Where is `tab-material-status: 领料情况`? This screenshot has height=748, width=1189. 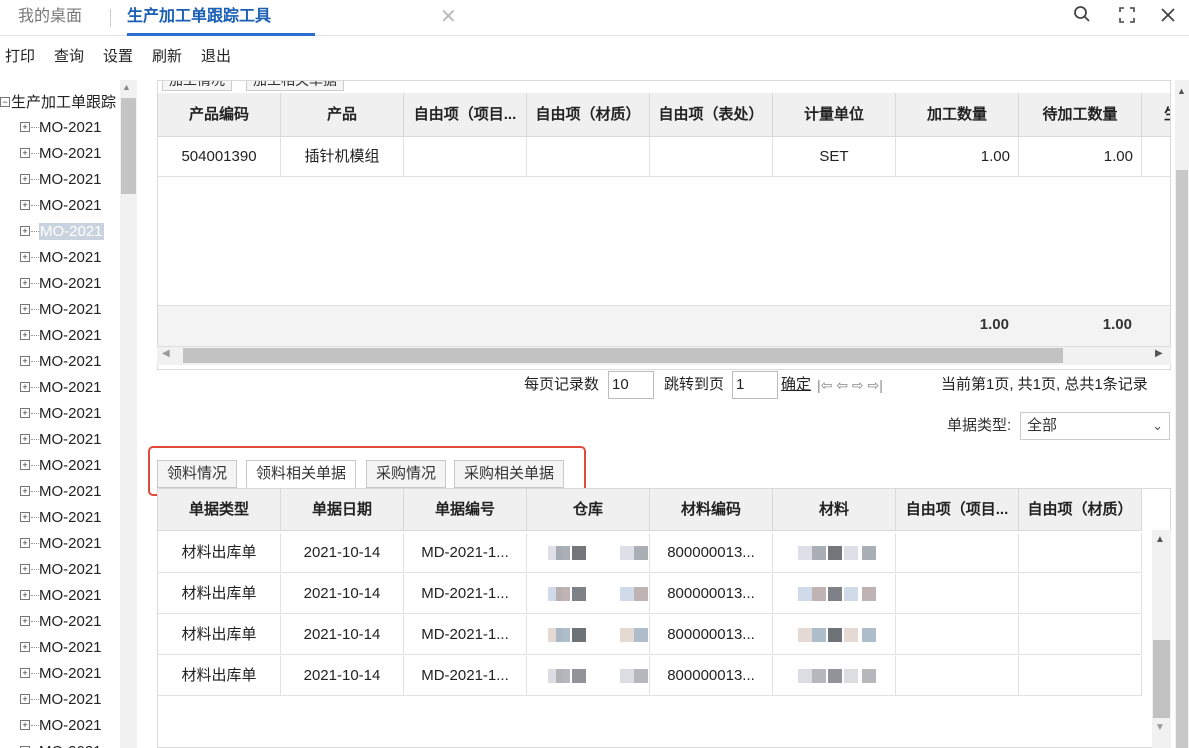 tab-material-status: 领料情况 is located at coordinates (197, 474).